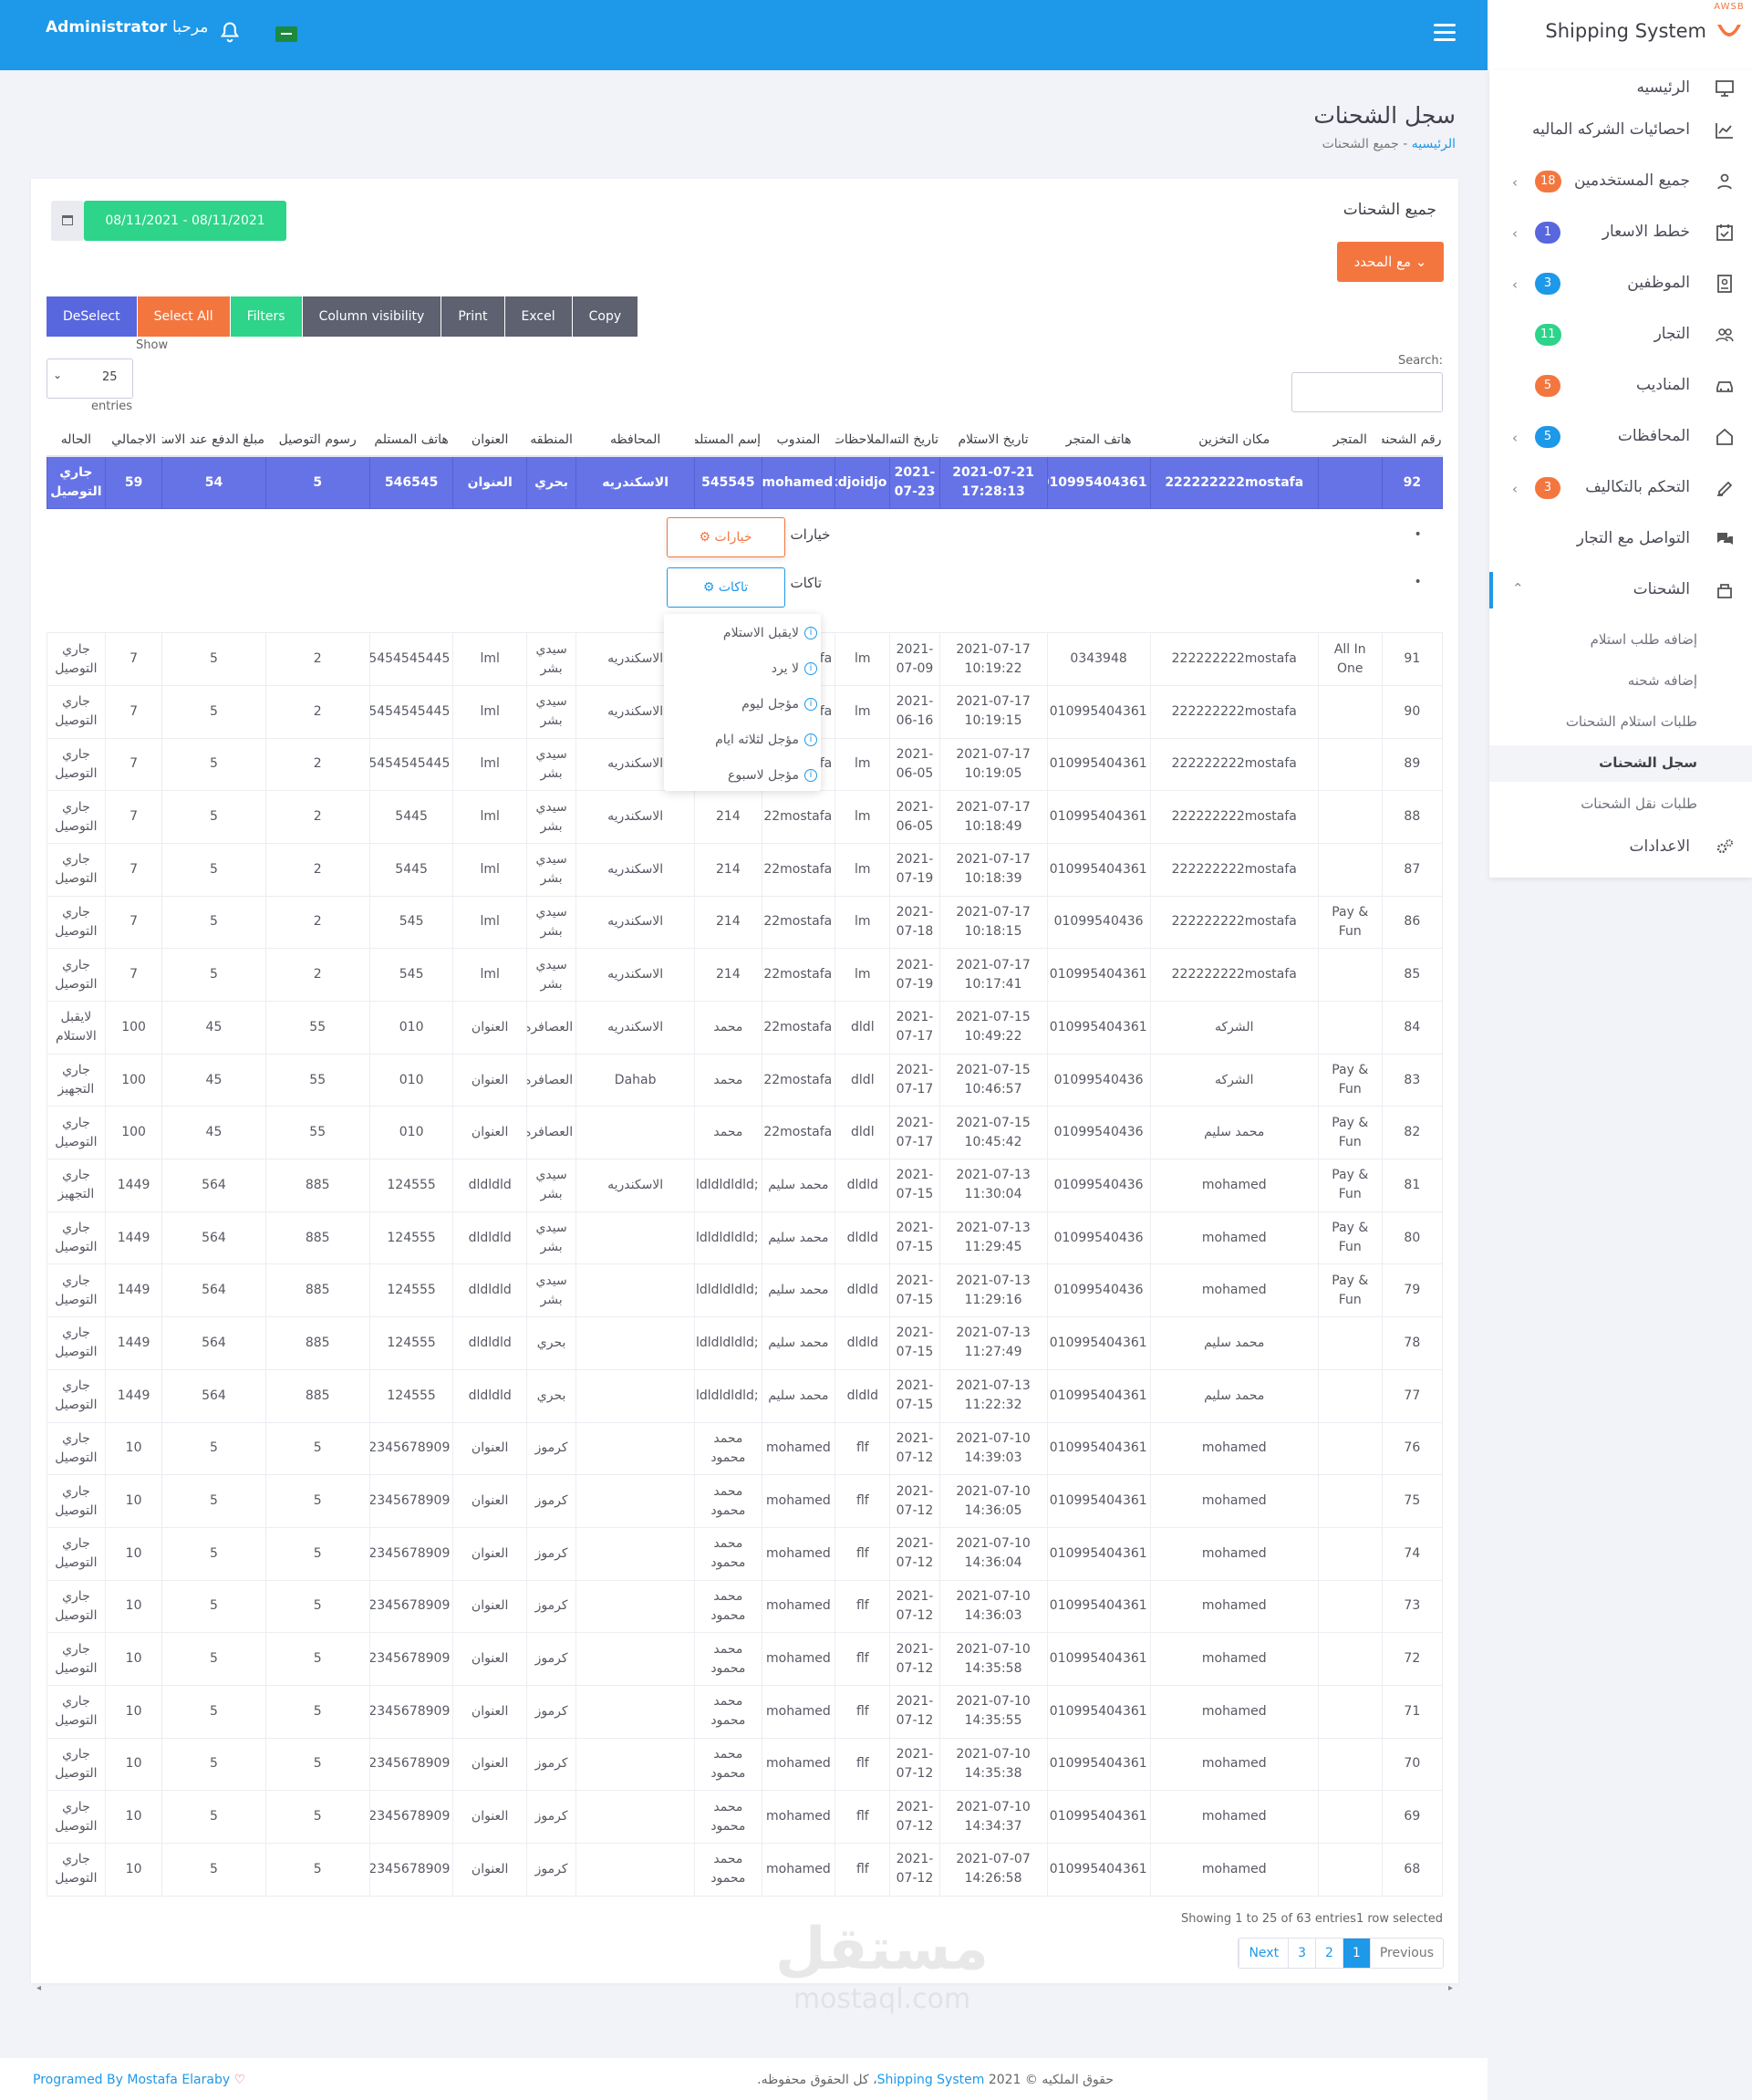 This screenshot has height=2100, width=1752. What do you see at coordinates (38, 1988) in the screenshot?
I see `scroll-left-arrow: ◂` at bounding box center [38, 1988].